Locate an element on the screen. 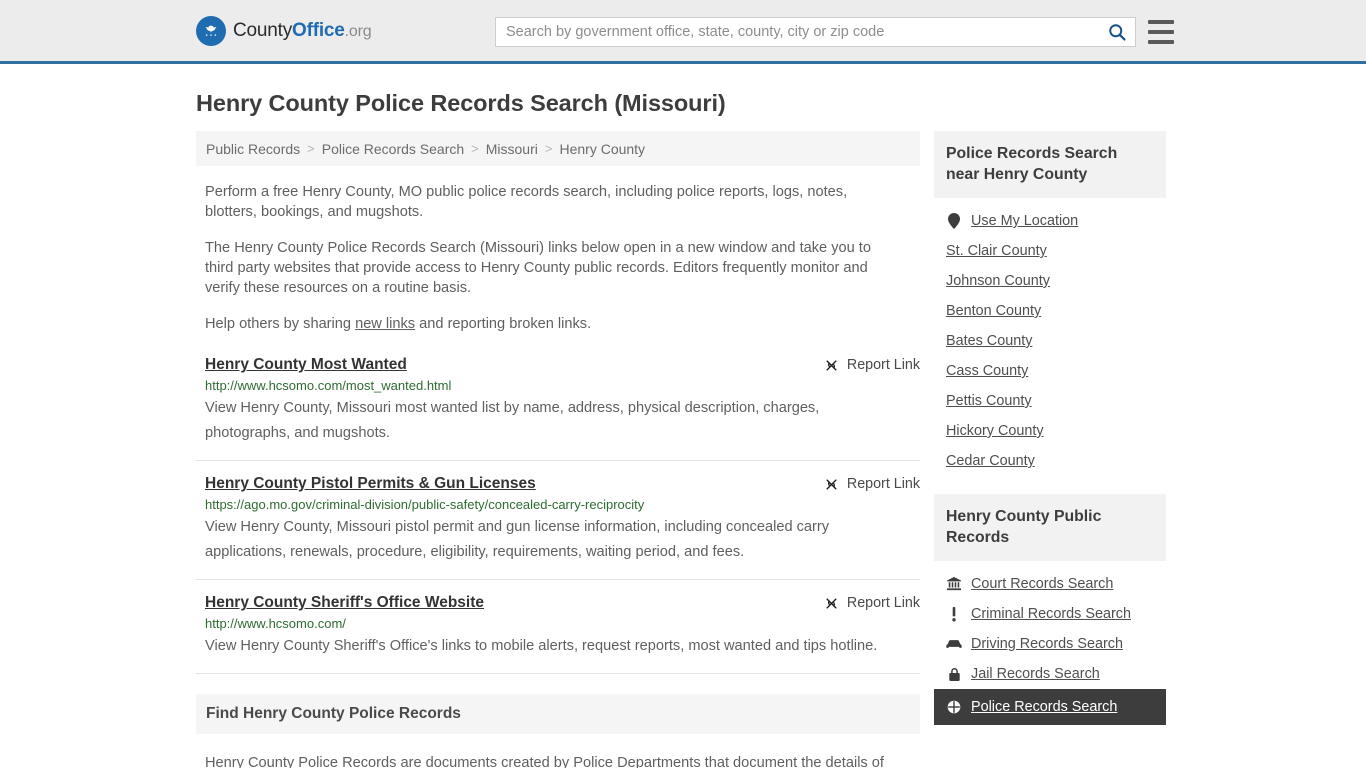 This screenshot has width=1366, height=768. site-logo-text: CountyOffice.org is located at coordinates (302, 30).